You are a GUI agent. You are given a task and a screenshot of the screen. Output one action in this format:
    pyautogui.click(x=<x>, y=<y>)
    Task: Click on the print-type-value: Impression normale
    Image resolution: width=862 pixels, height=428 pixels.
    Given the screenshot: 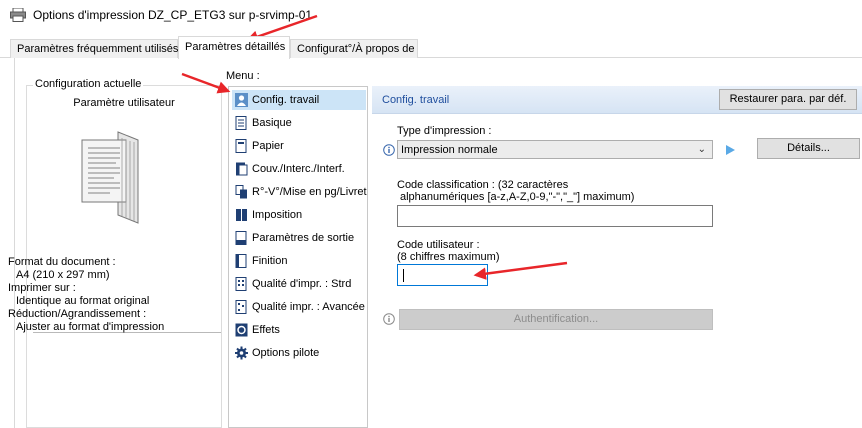 What is the action you would take?
    pyautogui.click(x=449, y=150)
    